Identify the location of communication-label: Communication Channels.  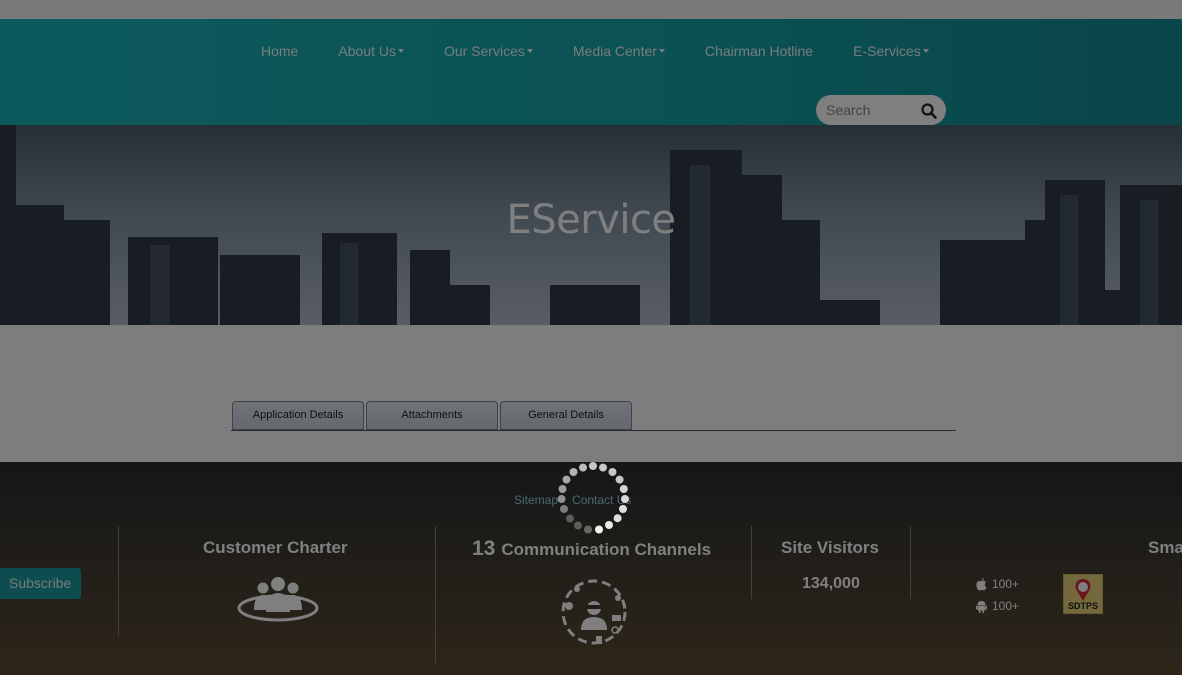
(606, 549).